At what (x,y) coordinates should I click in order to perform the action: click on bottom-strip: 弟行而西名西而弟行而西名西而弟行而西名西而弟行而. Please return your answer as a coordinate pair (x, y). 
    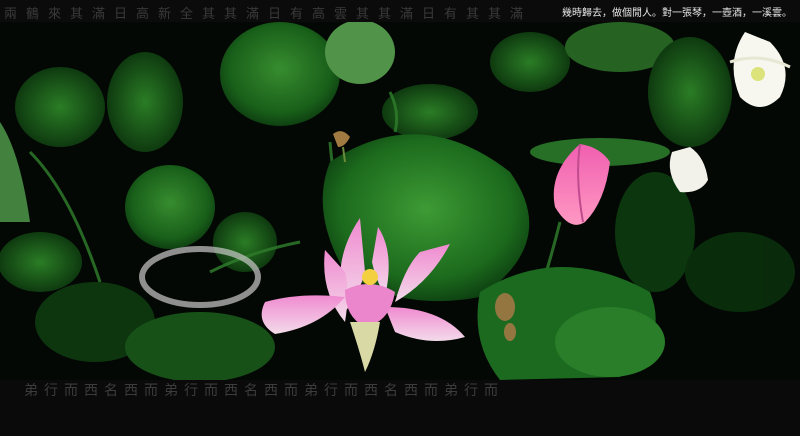
    Looking at the image, I should click on (400, 408).